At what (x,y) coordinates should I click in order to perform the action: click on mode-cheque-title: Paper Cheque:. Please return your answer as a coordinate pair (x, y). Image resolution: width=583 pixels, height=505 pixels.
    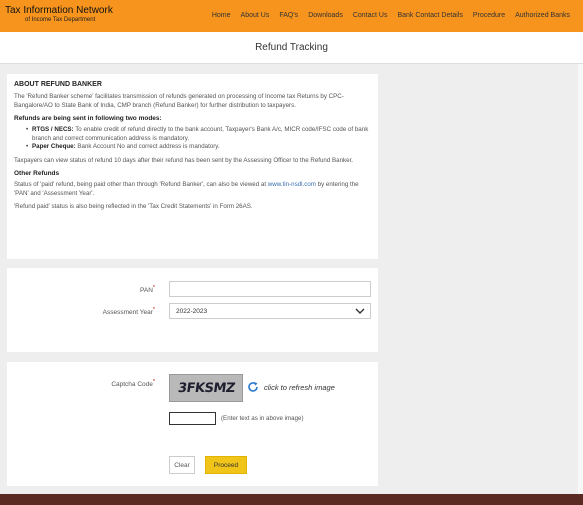
    Looking at the image, I should click on (54, 146).